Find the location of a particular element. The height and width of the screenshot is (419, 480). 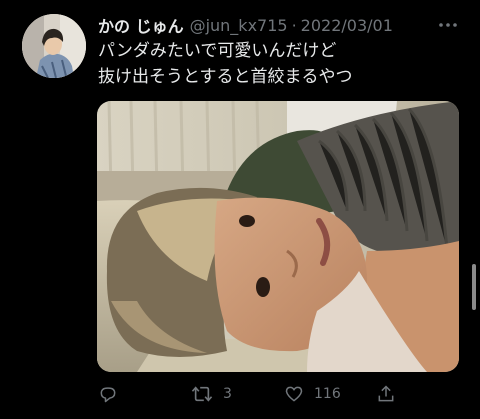

author-name: かの じゅん is located at coordinates (141, 25).